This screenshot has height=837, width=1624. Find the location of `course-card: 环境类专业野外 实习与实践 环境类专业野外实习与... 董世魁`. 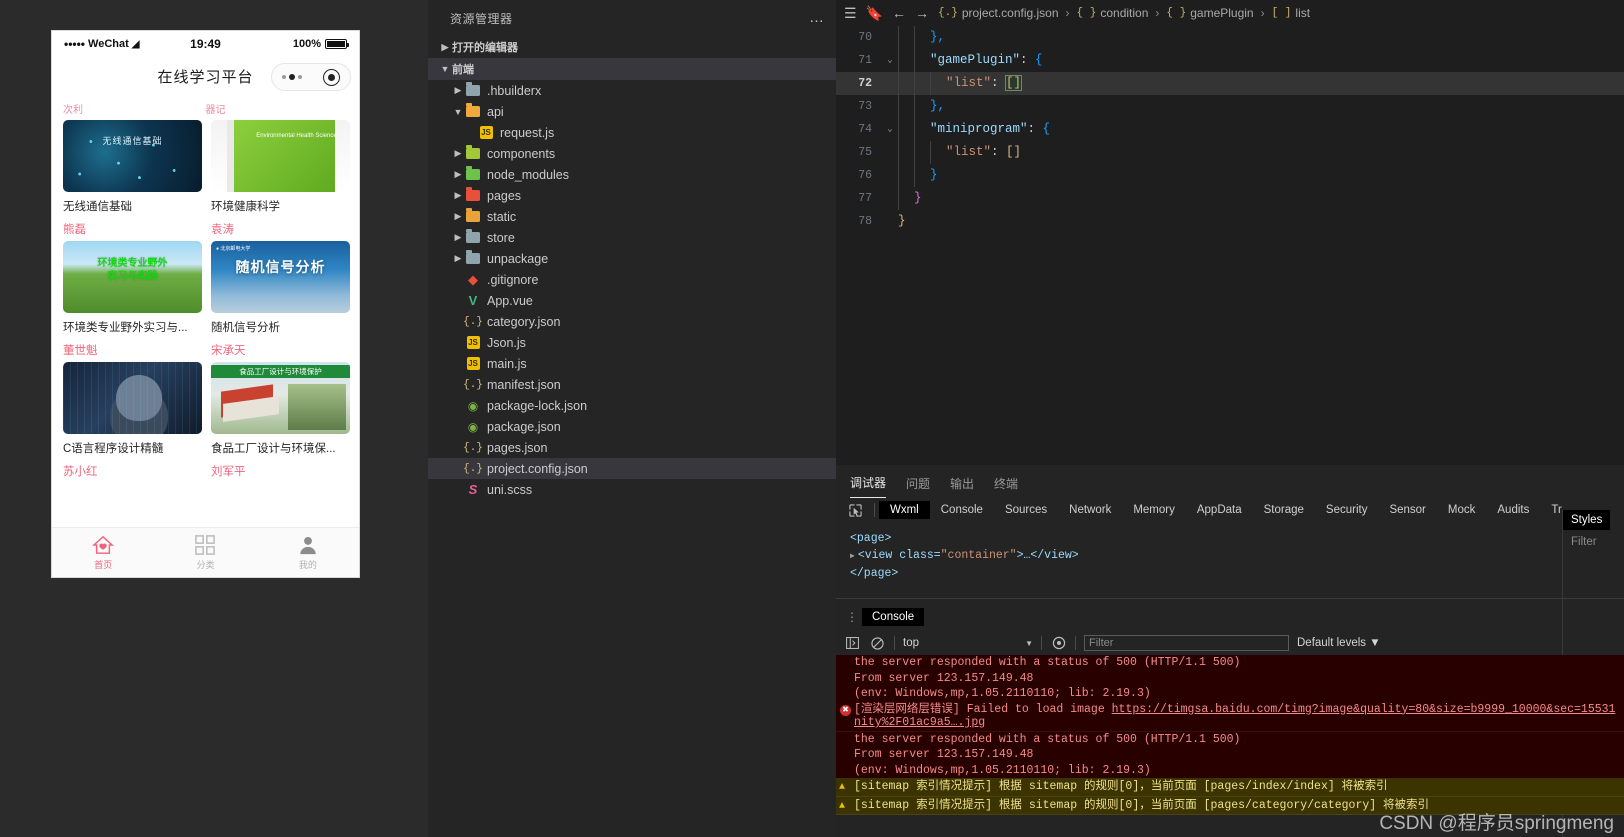

course-card: 环境类专业野外 实习与实践 环境类专业野外实习与... 董世魁 is located at coordinates (132, 299).